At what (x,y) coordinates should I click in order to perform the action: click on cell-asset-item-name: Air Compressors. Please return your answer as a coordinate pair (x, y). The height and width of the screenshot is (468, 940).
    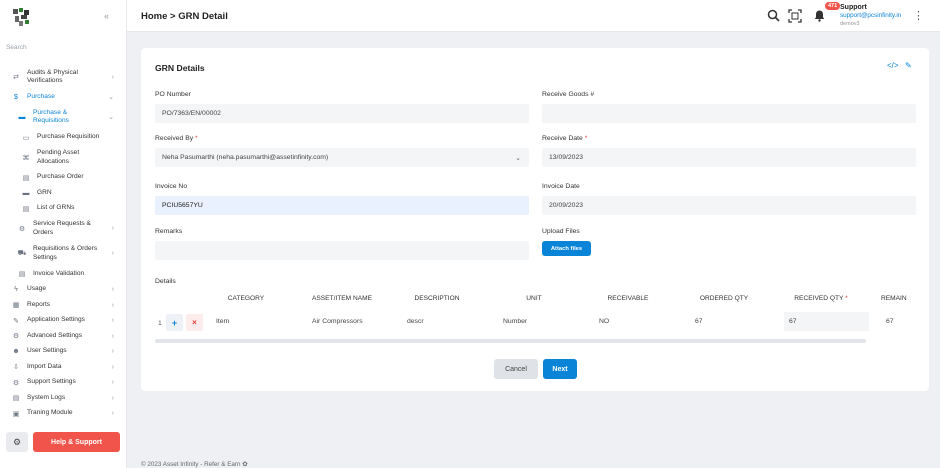
    Looking at the image, I should click on (349, 321).